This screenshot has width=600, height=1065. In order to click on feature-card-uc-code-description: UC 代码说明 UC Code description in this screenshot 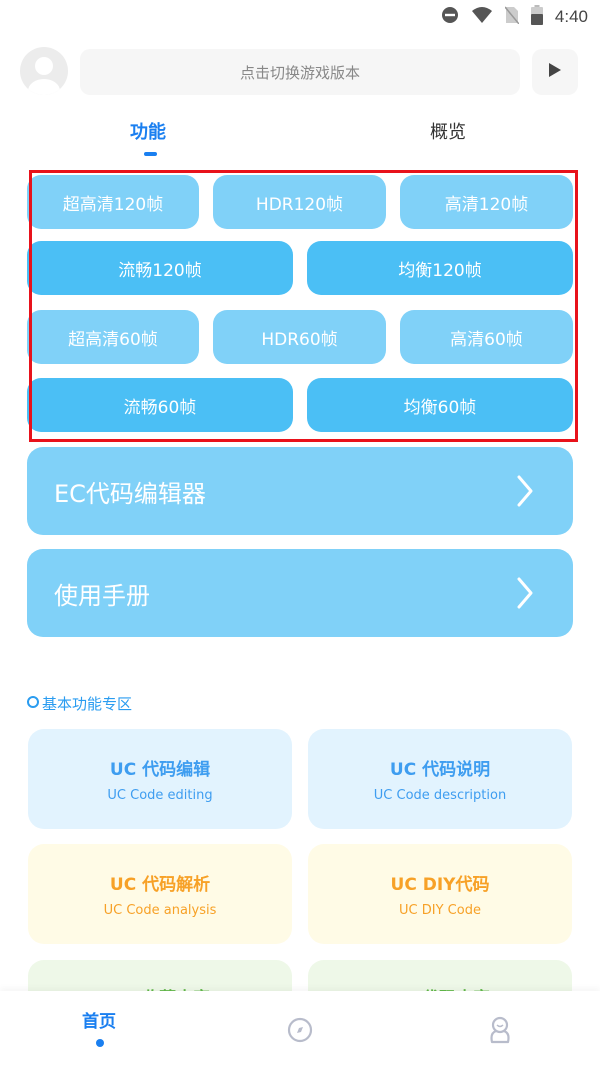, I will do `click(440, 779)`.